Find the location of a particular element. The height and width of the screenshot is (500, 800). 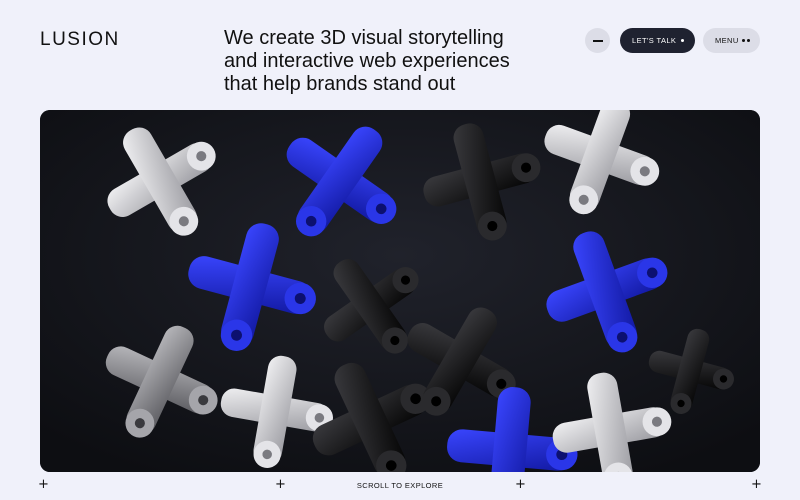

lets-talk-label: LET'S TALK is located at coordinates (654, 40).